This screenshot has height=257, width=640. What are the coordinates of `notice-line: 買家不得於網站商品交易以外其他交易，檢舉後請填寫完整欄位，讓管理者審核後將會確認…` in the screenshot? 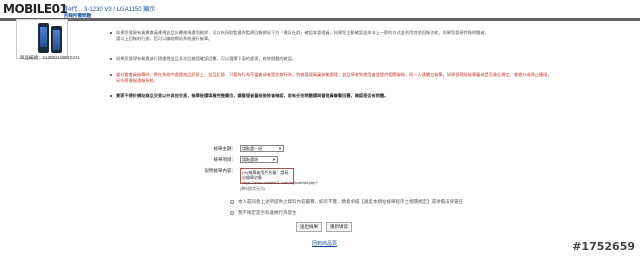 It's located at (252, 95).